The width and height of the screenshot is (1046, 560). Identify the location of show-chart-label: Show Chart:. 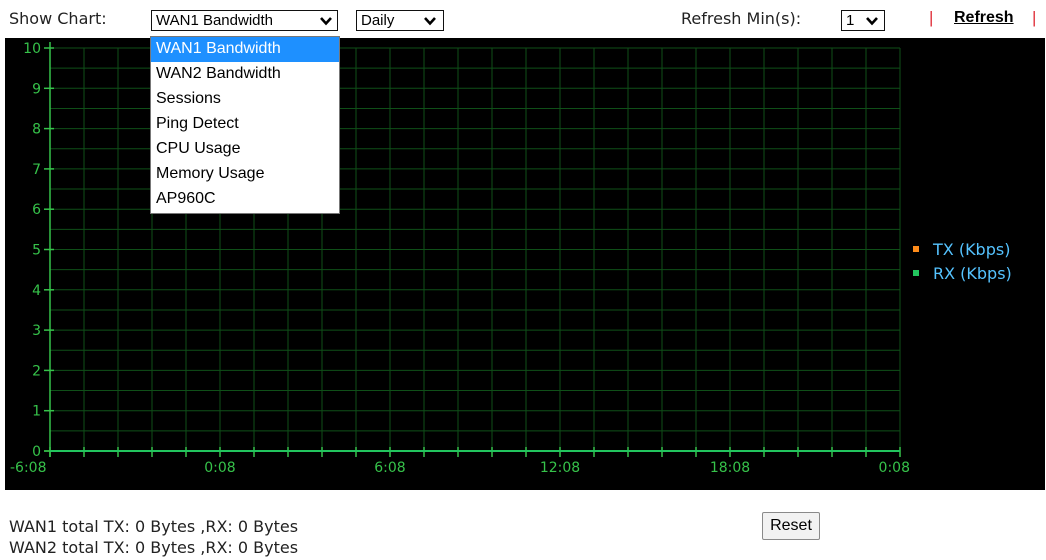
(58, 18).